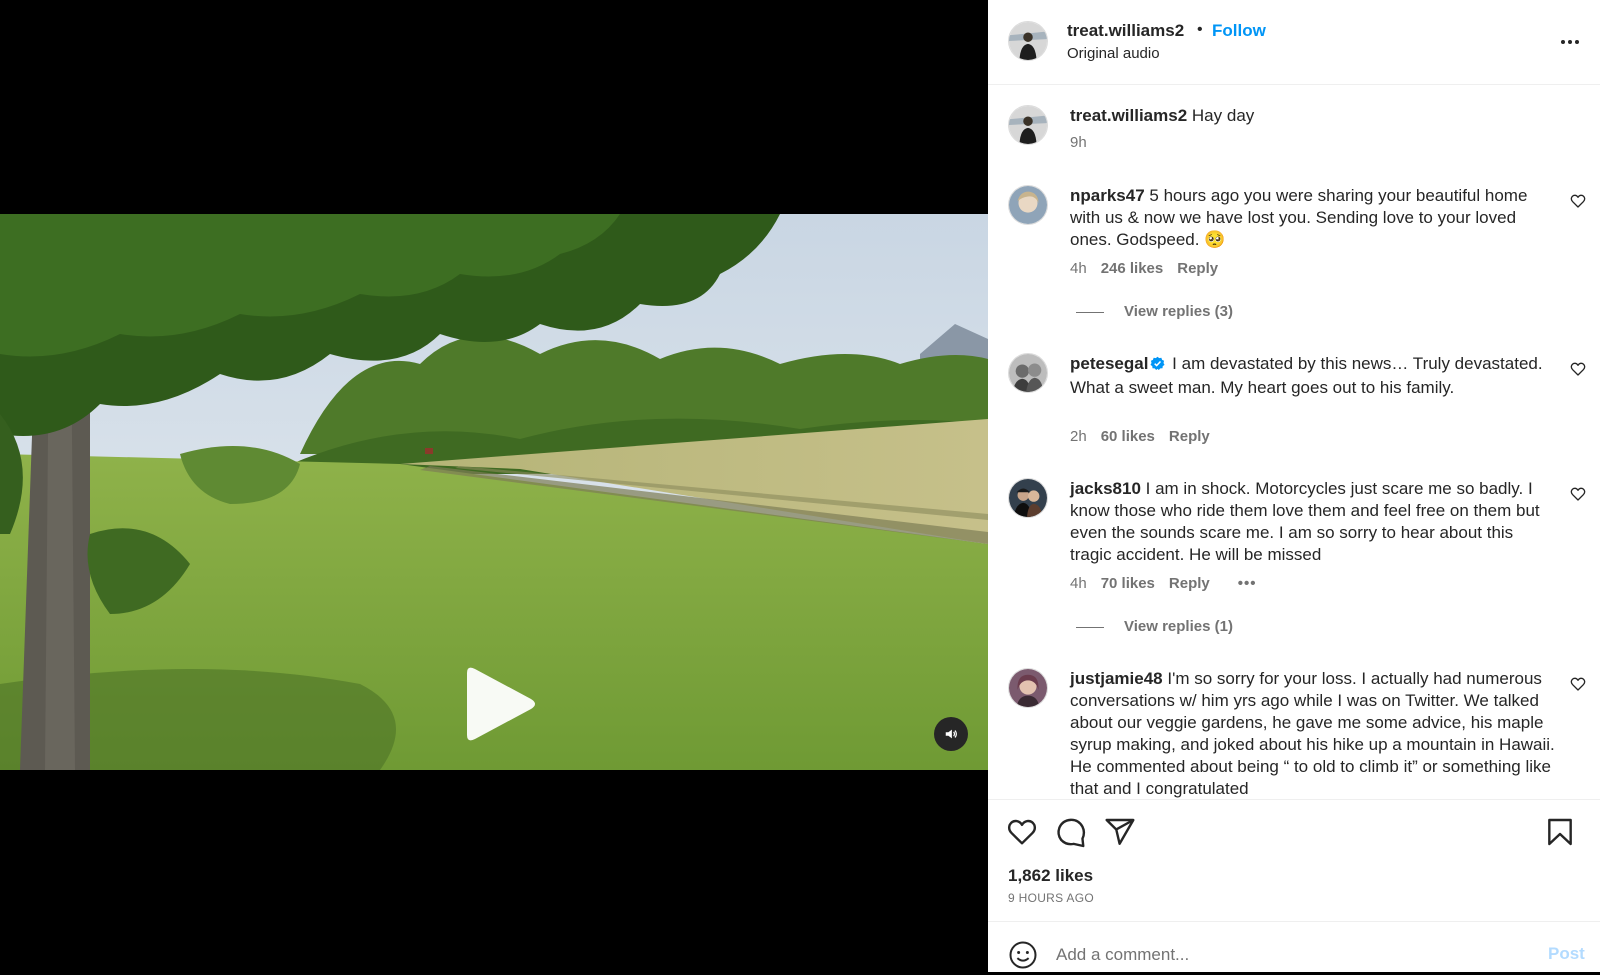 The image size is (1600, 975). What do you see at coordinates (1105, 488) in the screenshot?
I see `comment-username: jacks810` at bounding box center [1105, 488].